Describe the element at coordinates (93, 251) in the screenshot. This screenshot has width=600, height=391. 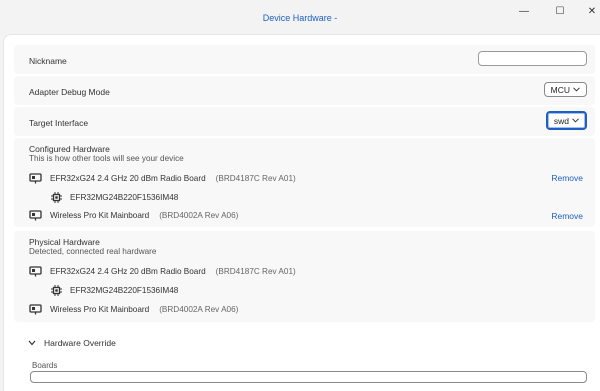
I see `physical-hardware-subtitle: Detected, connected real hardware` at that location.